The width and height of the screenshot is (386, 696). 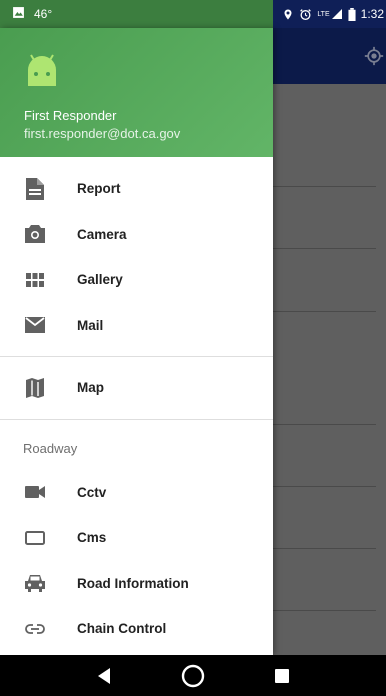 I want to click on menu-item-cms: Cms, so click(x=136, y=538).